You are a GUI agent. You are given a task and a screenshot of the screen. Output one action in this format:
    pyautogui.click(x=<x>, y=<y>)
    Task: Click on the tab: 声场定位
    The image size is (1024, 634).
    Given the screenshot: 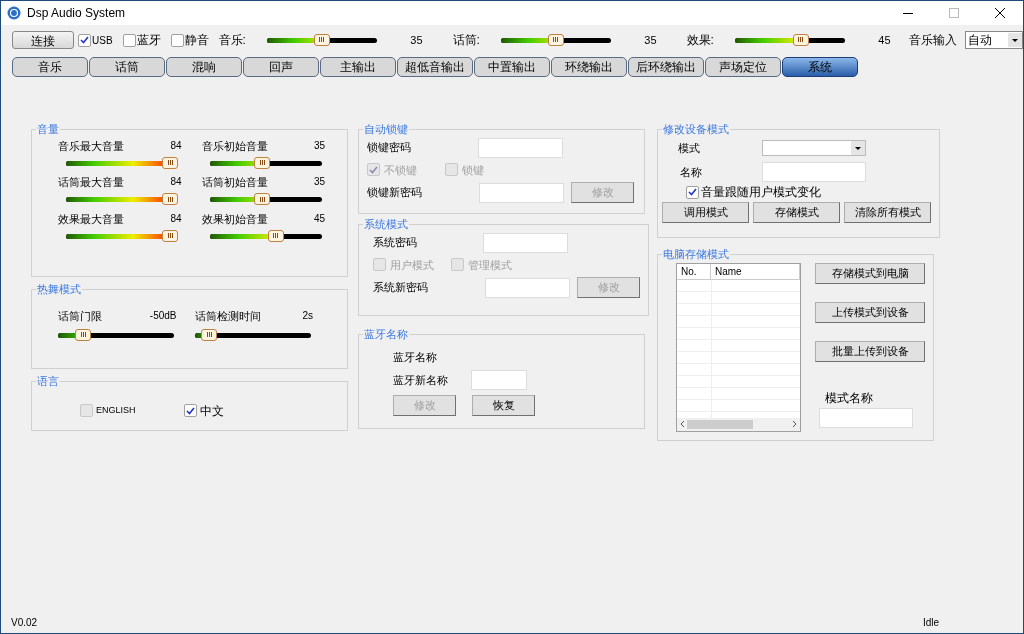 What is the action you would take?
    pyautogui.click(x=743, y=67)
    